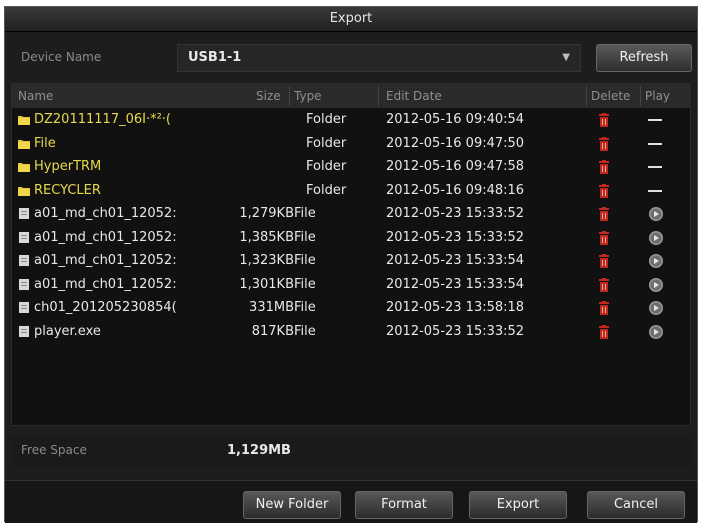 This screenshot has width=704, height=529. Describe the element at coordinates (455, 119) in the screenshot. I see `file-edit-date: 2012-05-16 09:40:54` at that location.